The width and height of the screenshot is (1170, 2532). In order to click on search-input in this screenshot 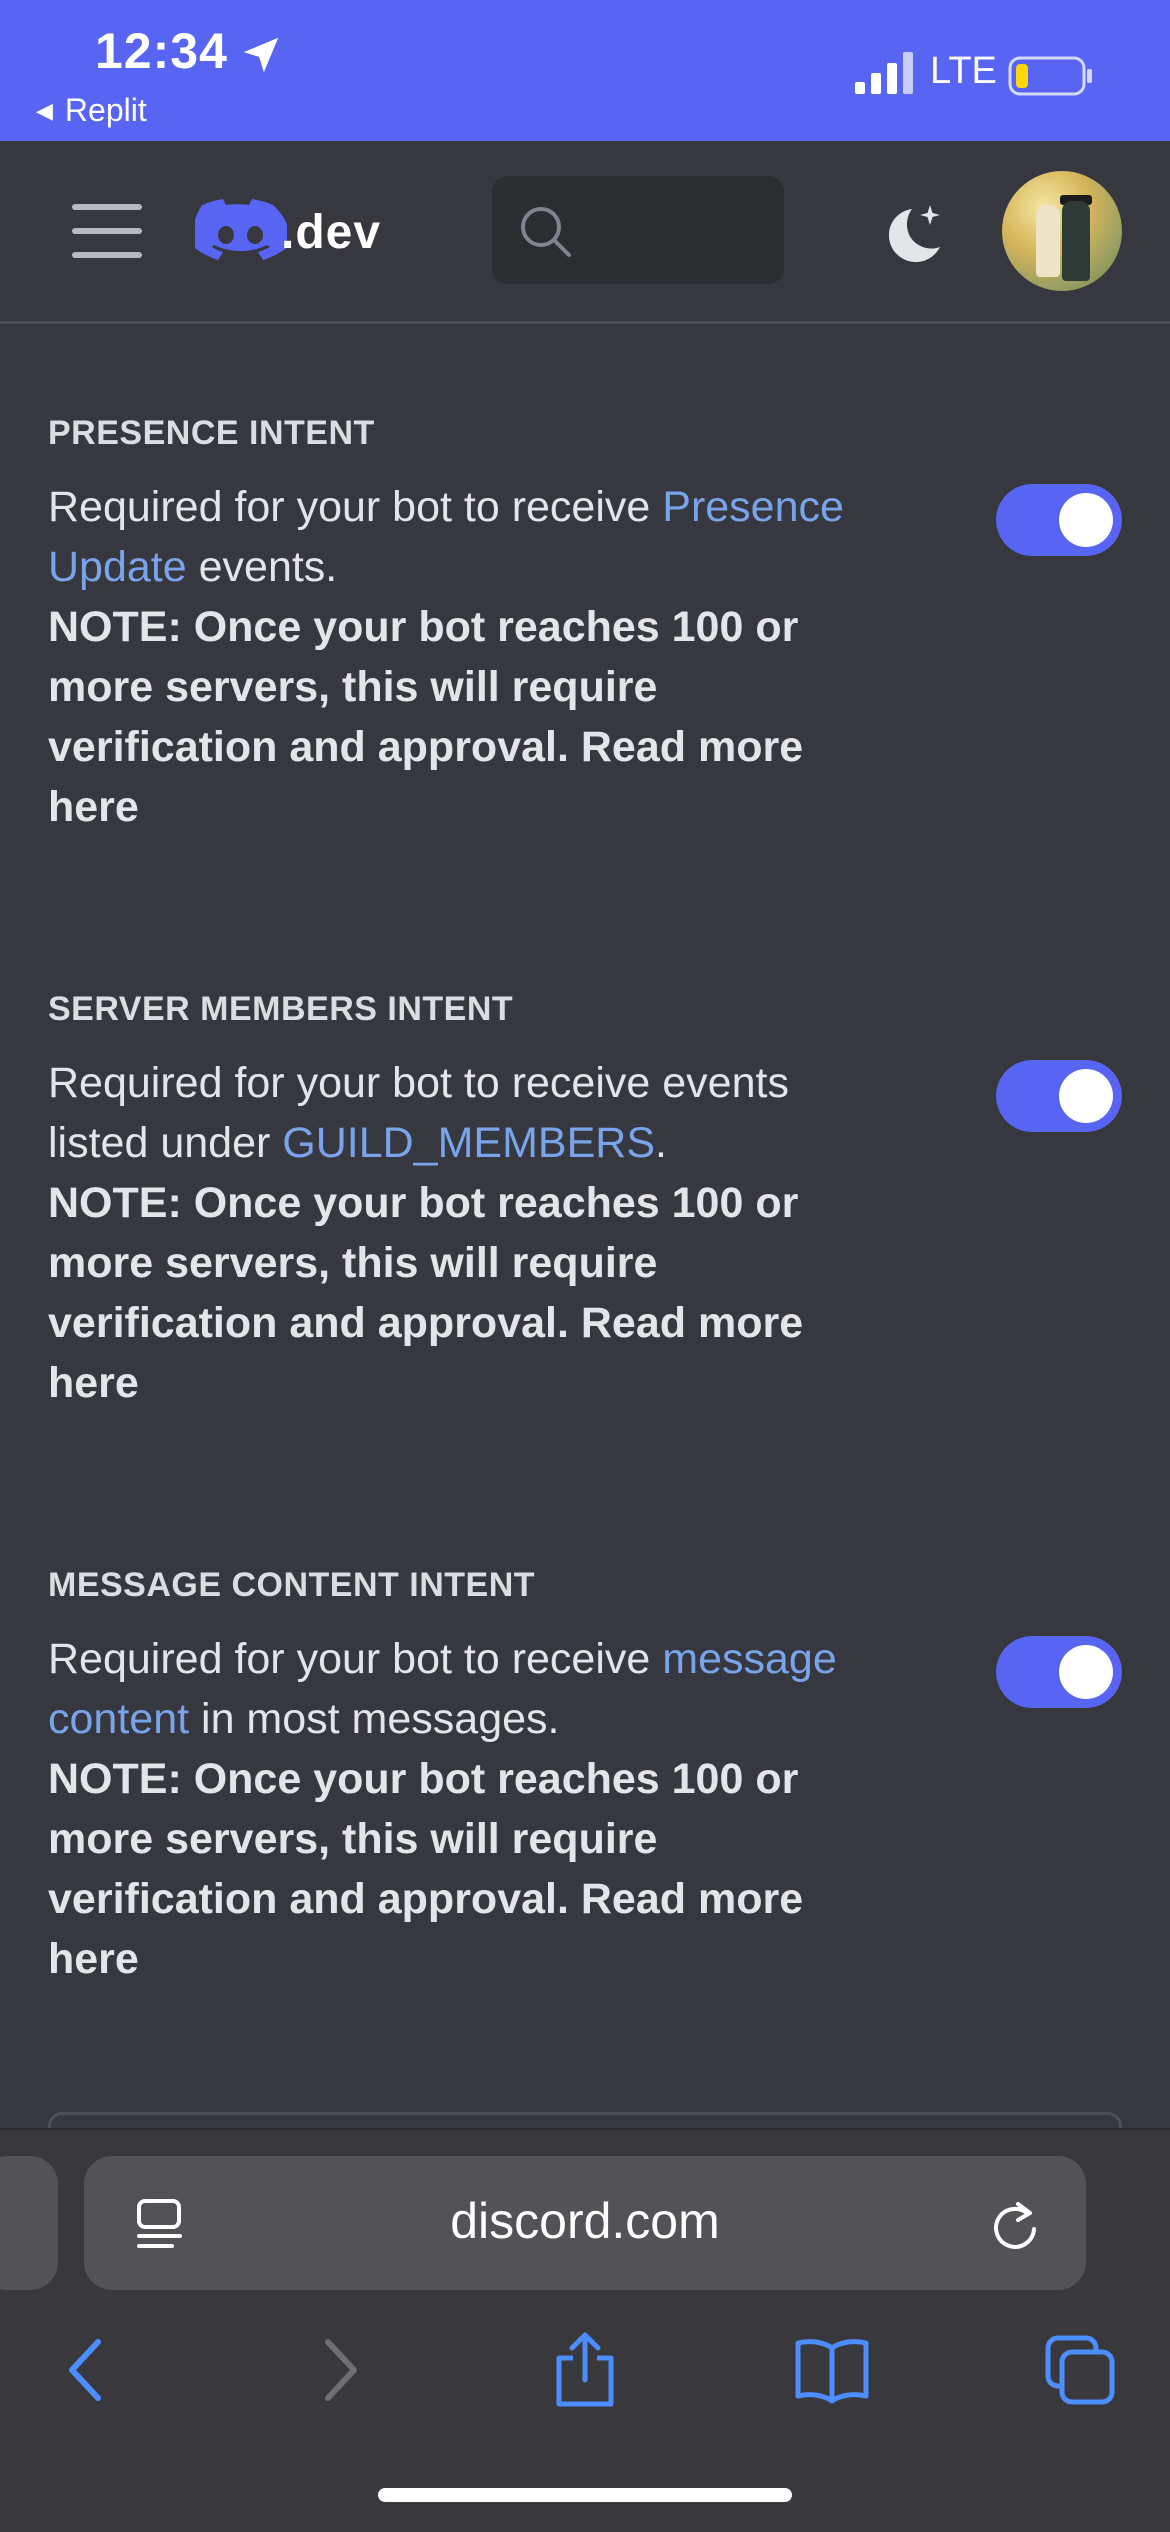, I will do `click(638, 230)`.